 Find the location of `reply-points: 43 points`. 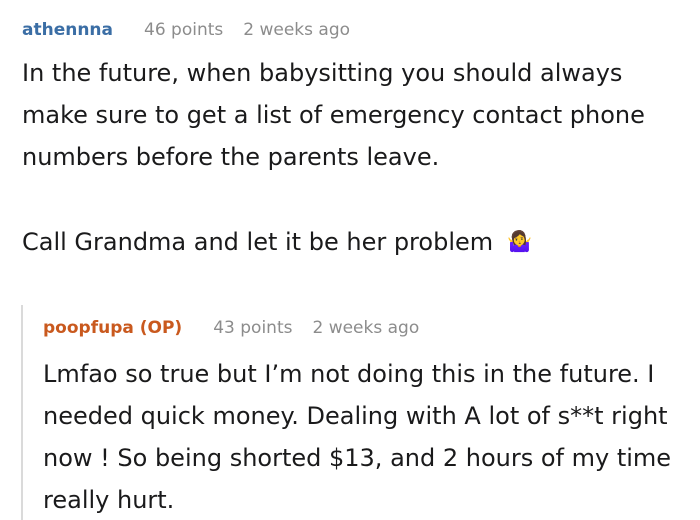

reply-points: 43 points is located at coordinates (253, 328).